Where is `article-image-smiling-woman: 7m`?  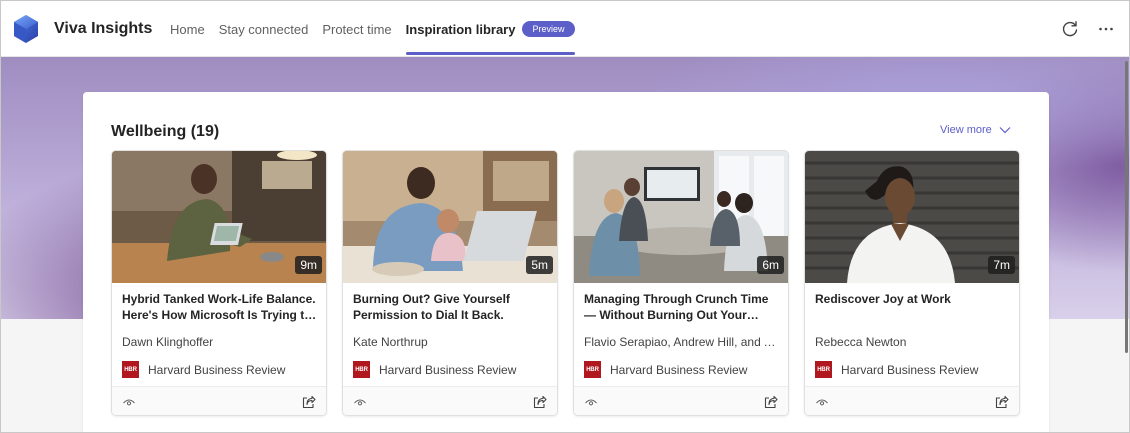
article-image-smiling-woman: 7m is located at coordinates (912, 217).